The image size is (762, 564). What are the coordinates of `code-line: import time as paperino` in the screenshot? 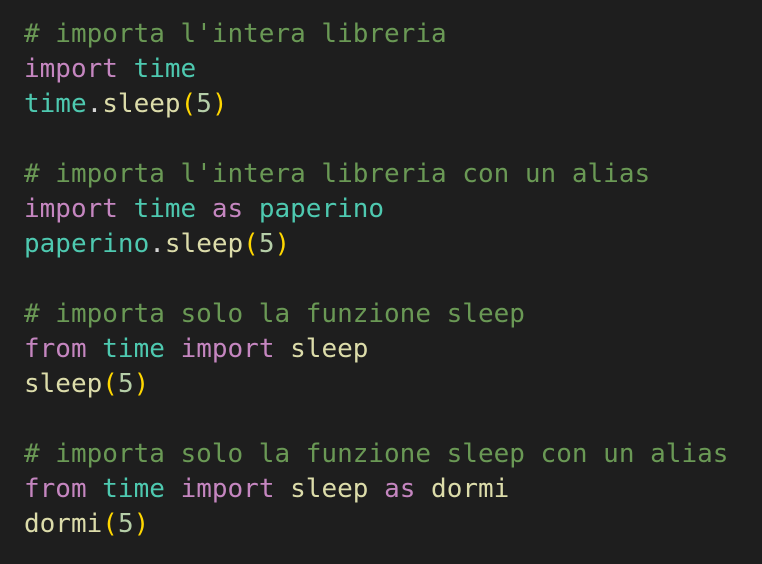 It's located at (393, 209).